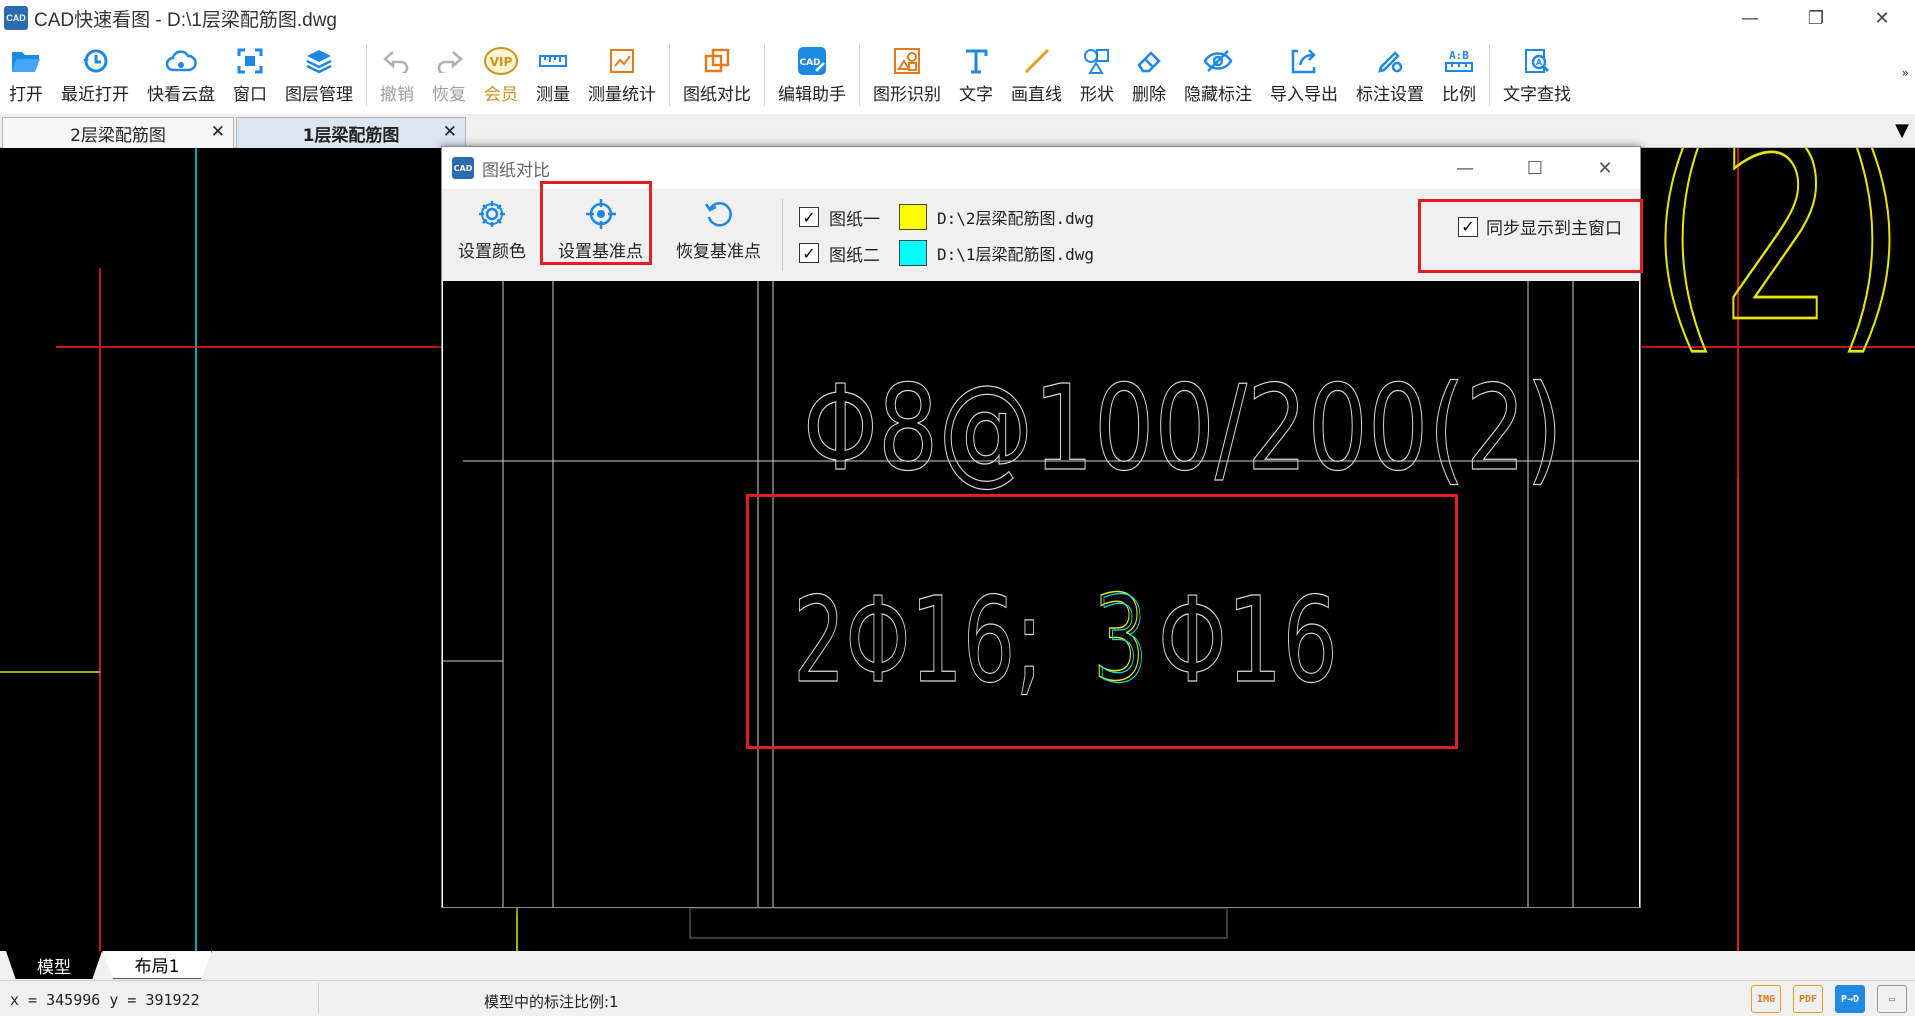 The image size is (1915, 1016). Describe the element at coordinates (1605, 168) in the screenshot. I see `dialog-close-button: ✕` at that location.